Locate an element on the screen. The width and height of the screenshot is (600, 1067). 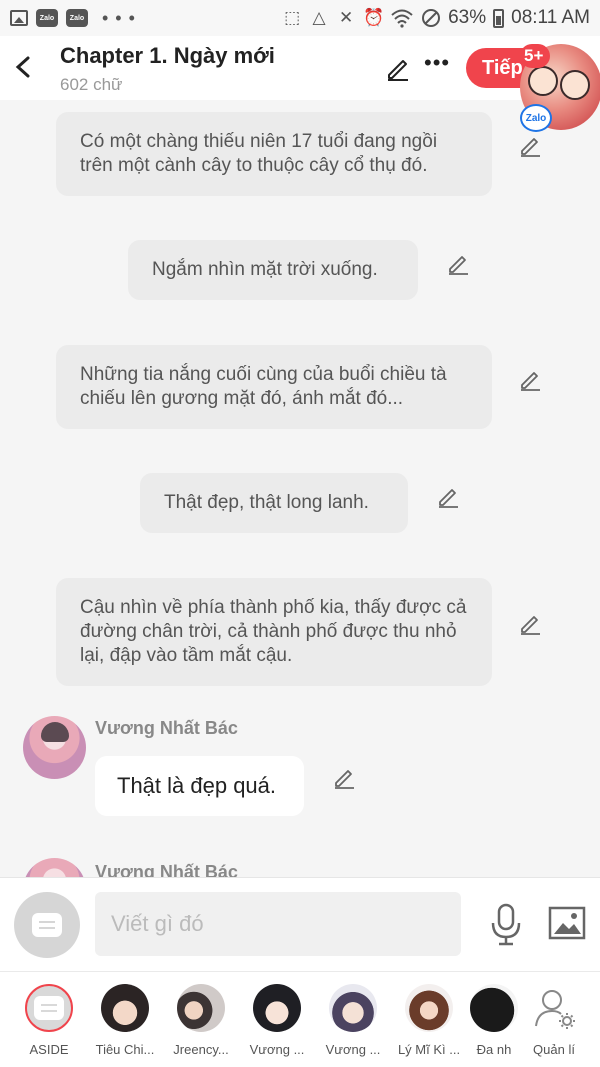
notification-icons: Zalo Zalo • • • is located at coordinates (73, 18).